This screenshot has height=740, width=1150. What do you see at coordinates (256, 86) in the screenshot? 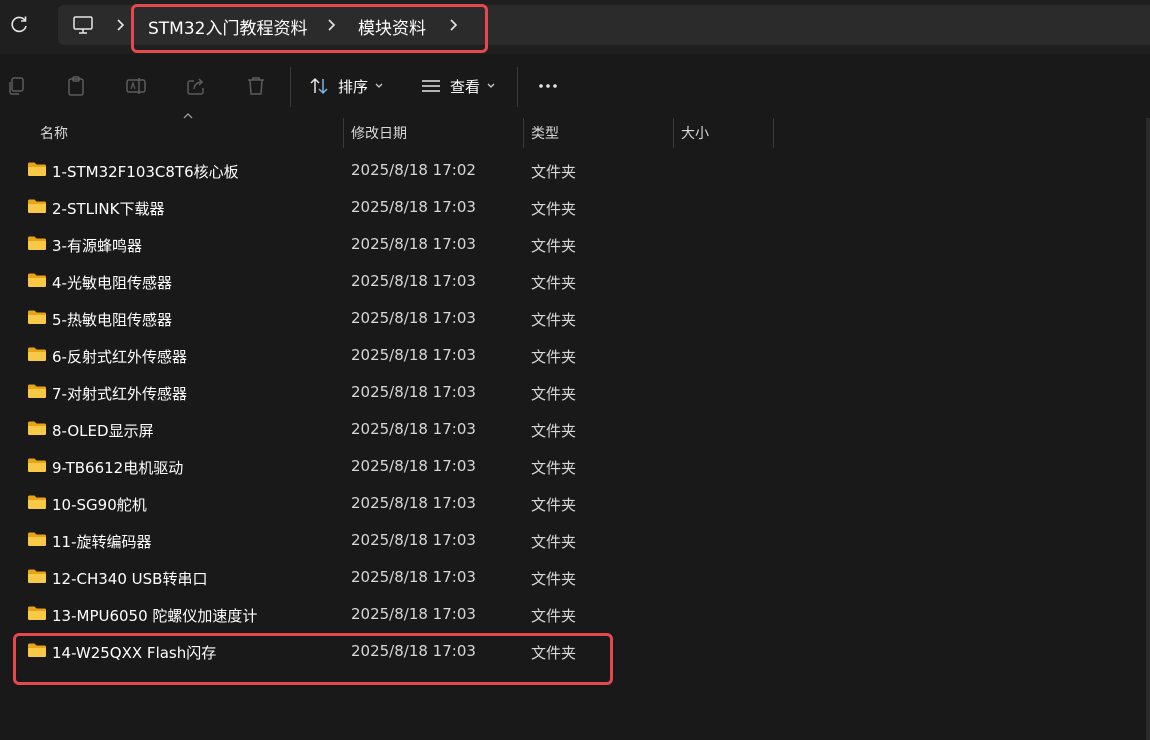
I see `delete-icon` at bounding box center [256, 86].